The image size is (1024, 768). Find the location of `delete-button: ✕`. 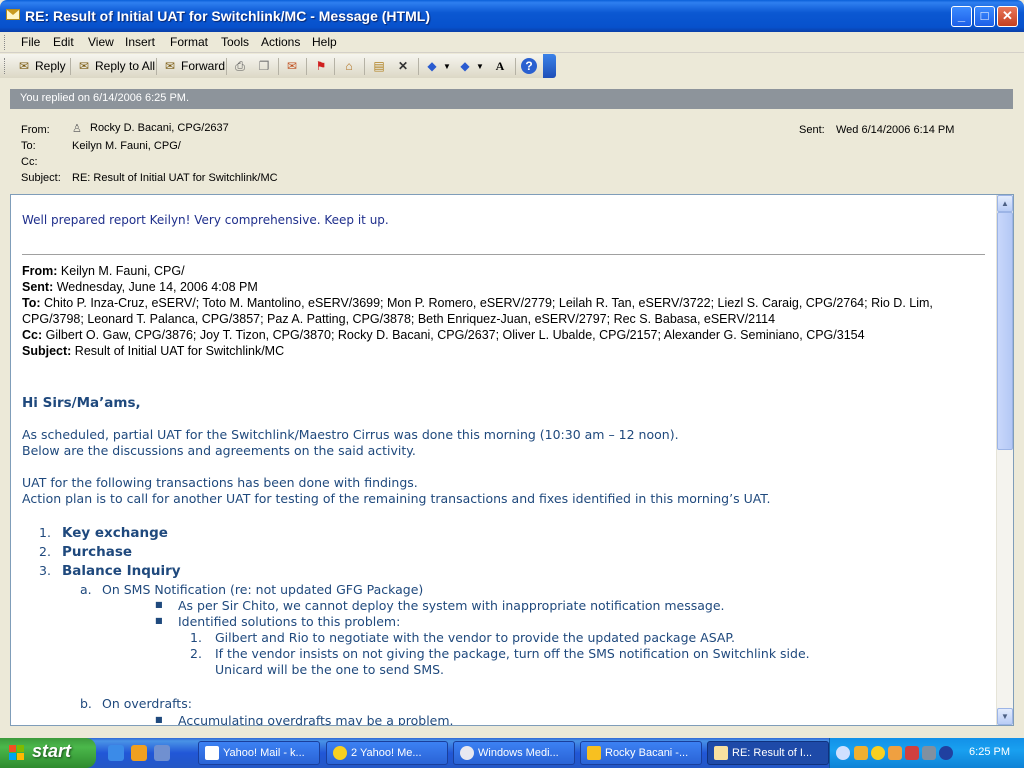

delete-button: ✕ is located at coordinates (404, 66).